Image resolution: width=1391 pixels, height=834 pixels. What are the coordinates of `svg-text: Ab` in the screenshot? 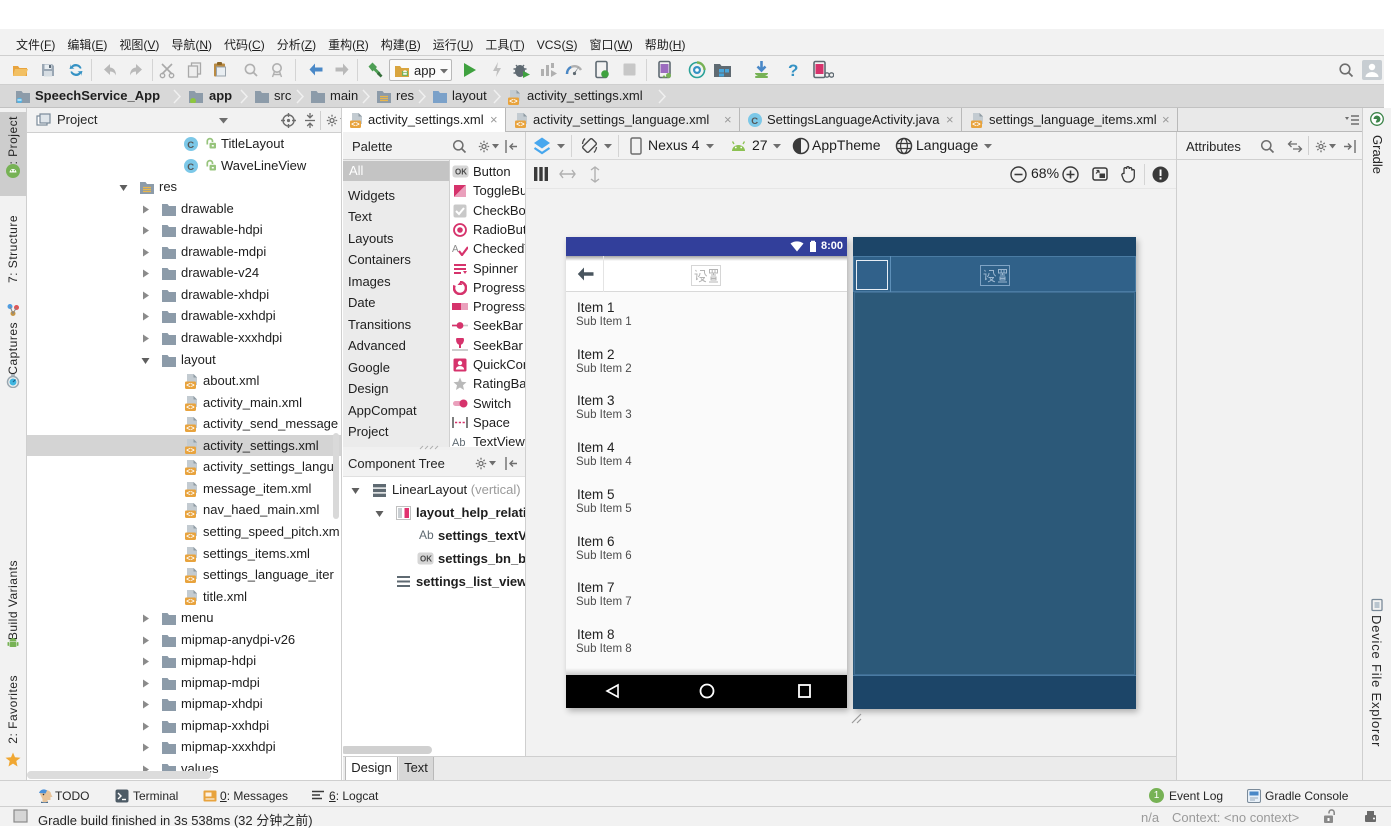 It's located at (458, 442).